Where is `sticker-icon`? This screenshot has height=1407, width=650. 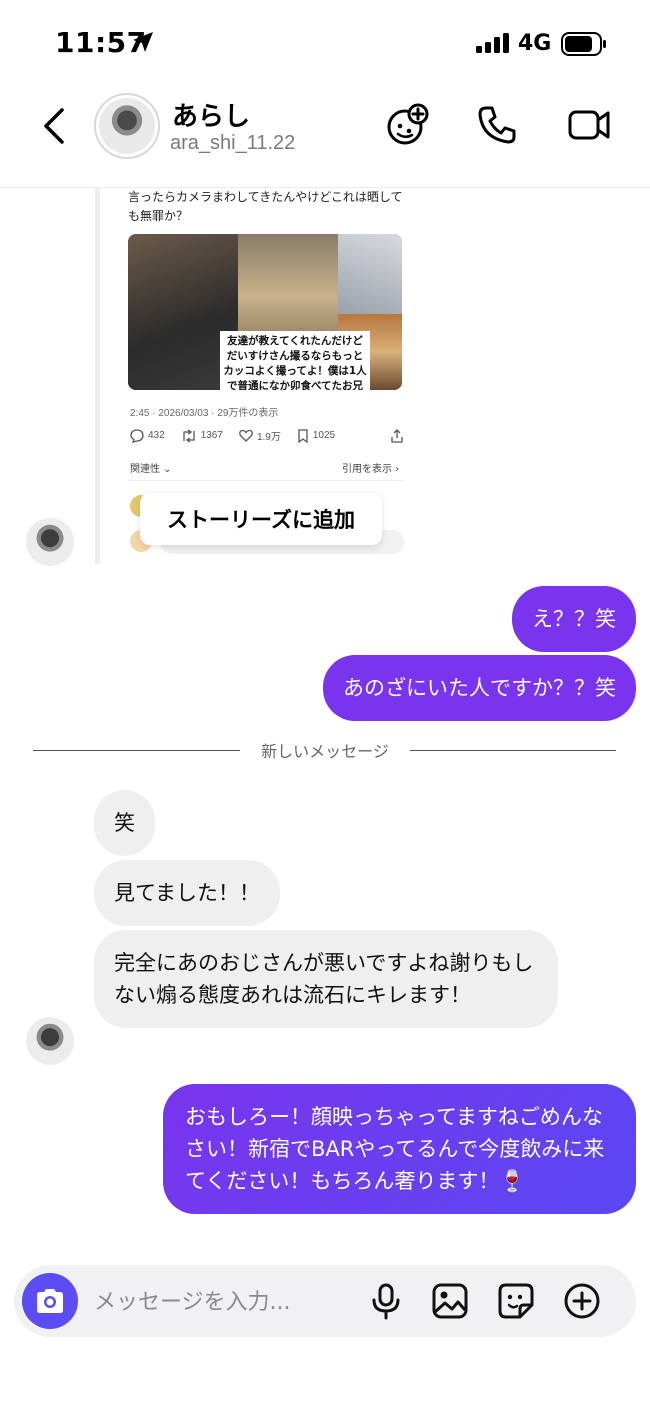 sticker-icon is located at coordinates (516, 1301).